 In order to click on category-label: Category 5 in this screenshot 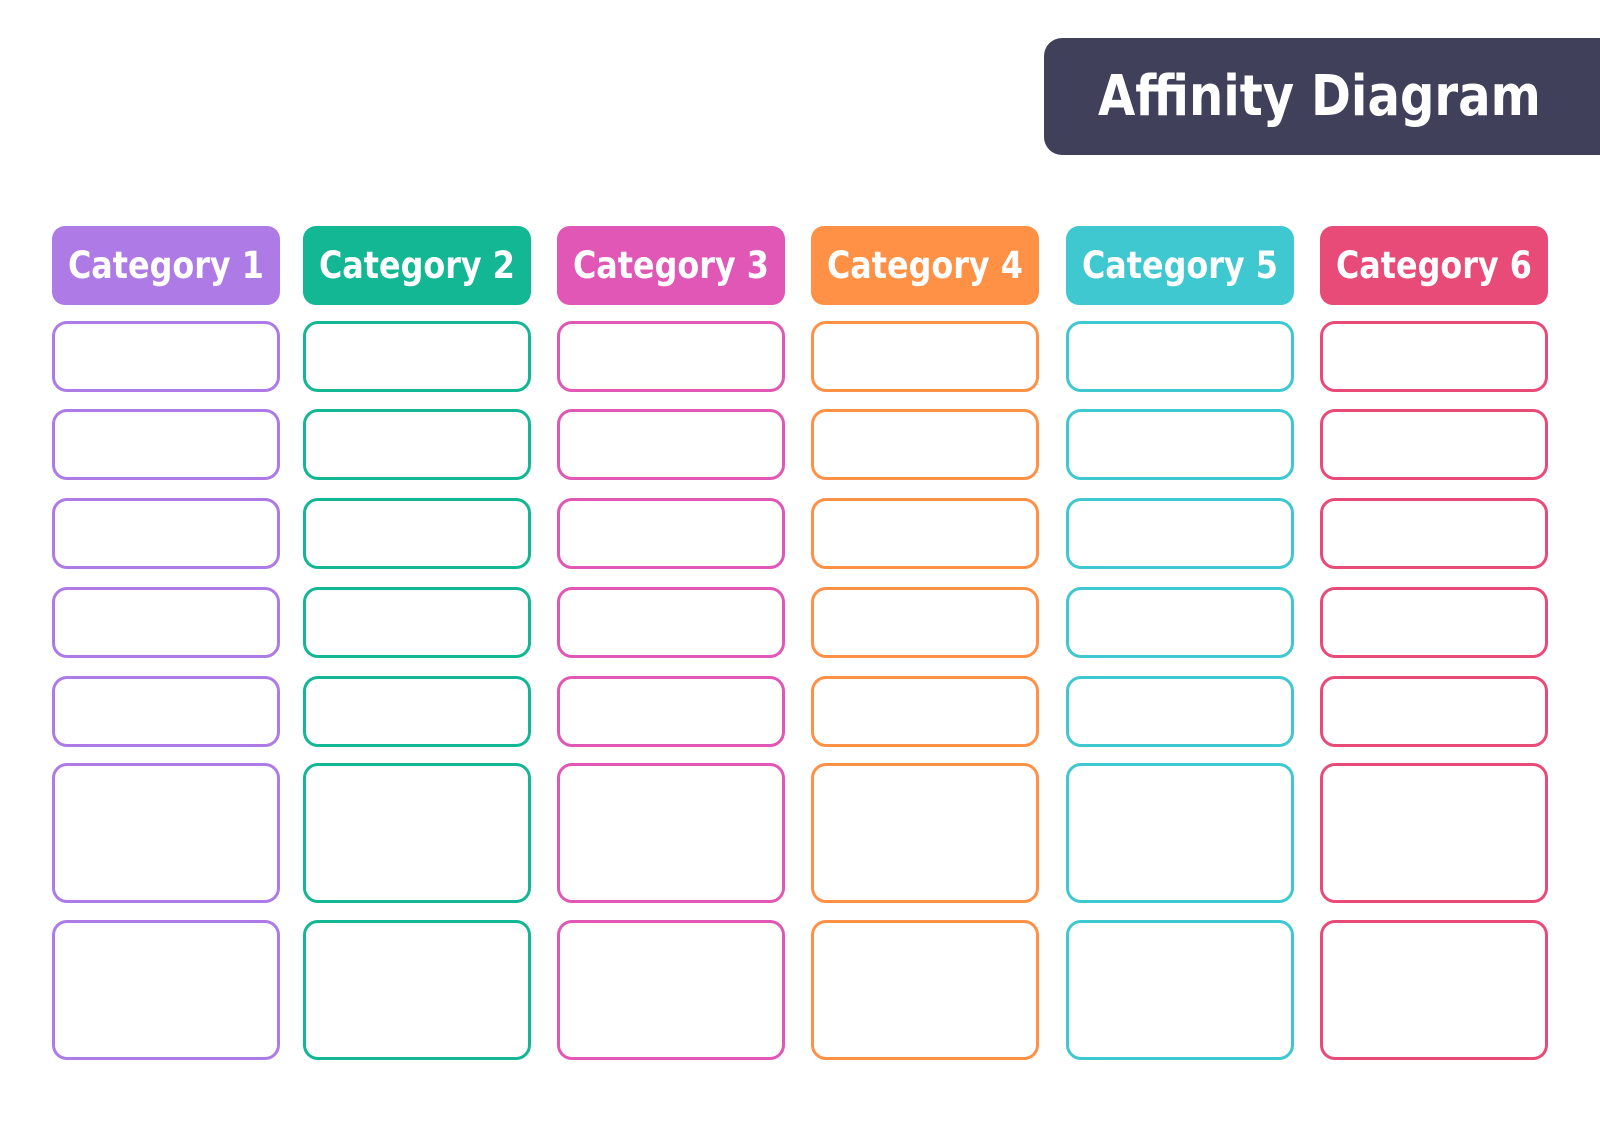, I will do `click(1180, 265)`.